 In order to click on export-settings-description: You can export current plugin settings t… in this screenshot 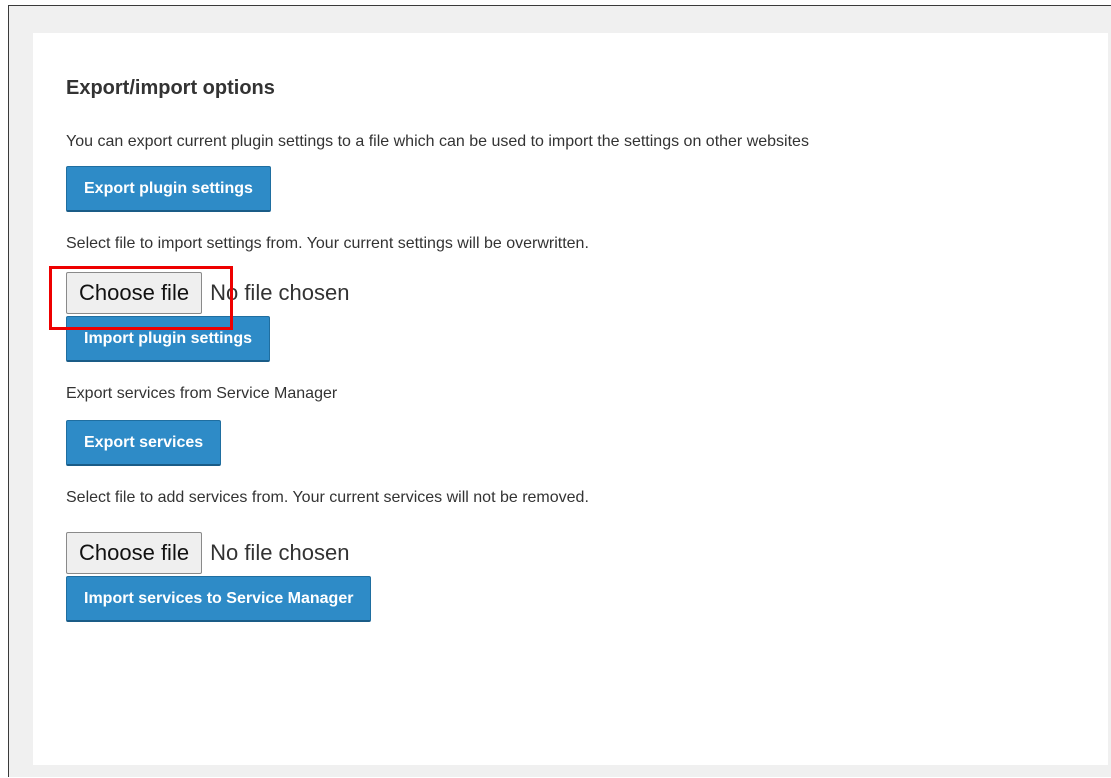, I will do `click(437, 141)`.